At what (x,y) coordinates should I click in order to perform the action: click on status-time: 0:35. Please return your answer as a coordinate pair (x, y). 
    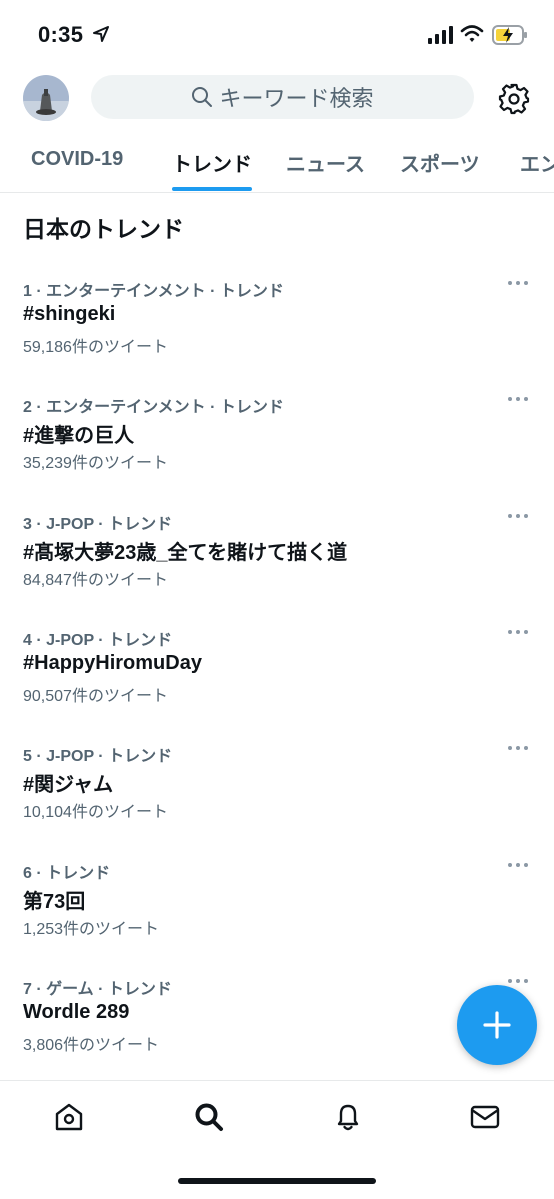
    Looking at the image, I should click on (61, 34).